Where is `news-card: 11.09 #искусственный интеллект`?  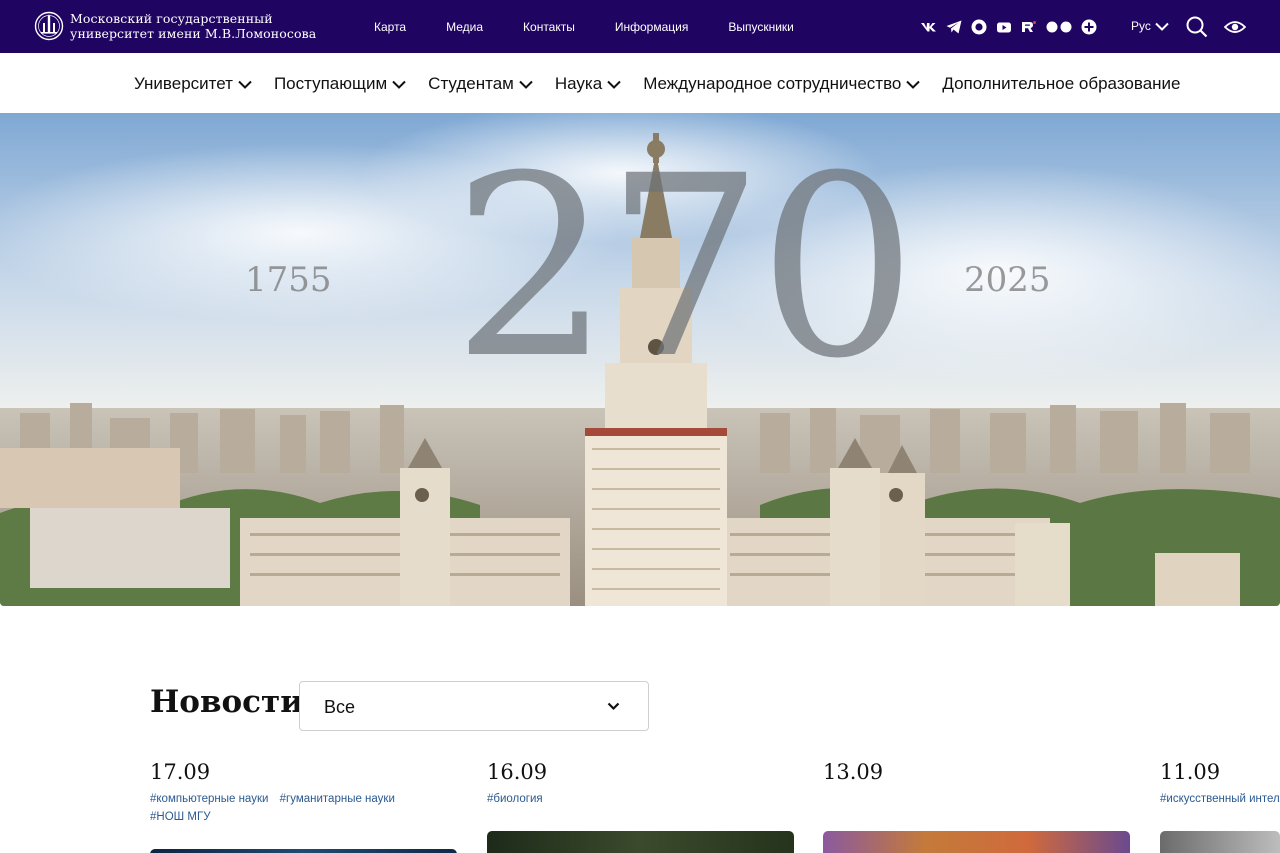 news-card: 11.09 #искусственный интеллект is located at coordinates (1220, 784).